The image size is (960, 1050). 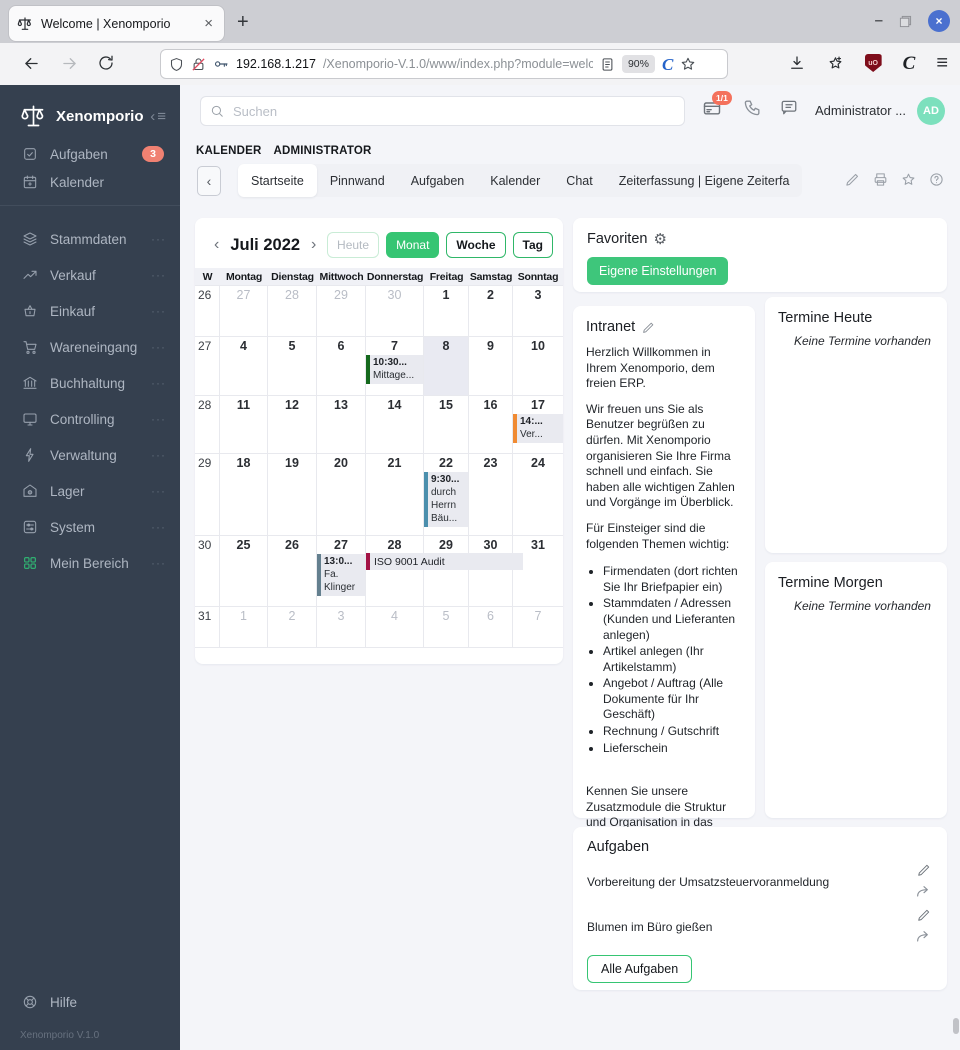 I want to click on sidebar-item-mein-bereich: Mein Bereich ···, so click(x=90, y=563).